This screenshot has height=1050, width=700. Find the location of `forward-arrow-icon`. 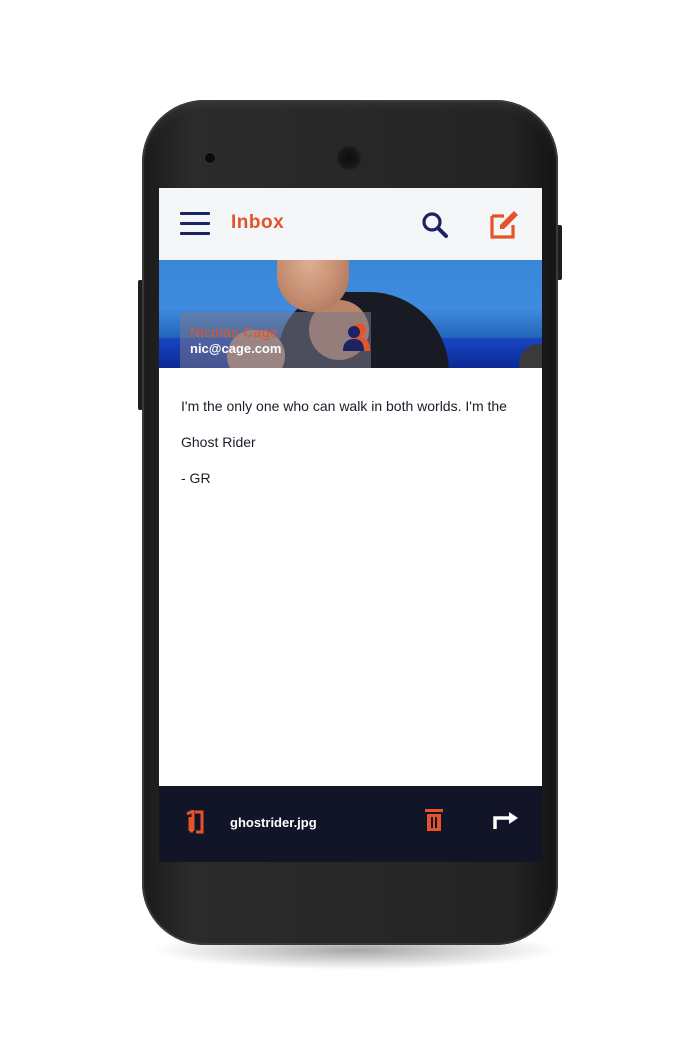

forward-arrow-icon is located at coordinates (506, 820).